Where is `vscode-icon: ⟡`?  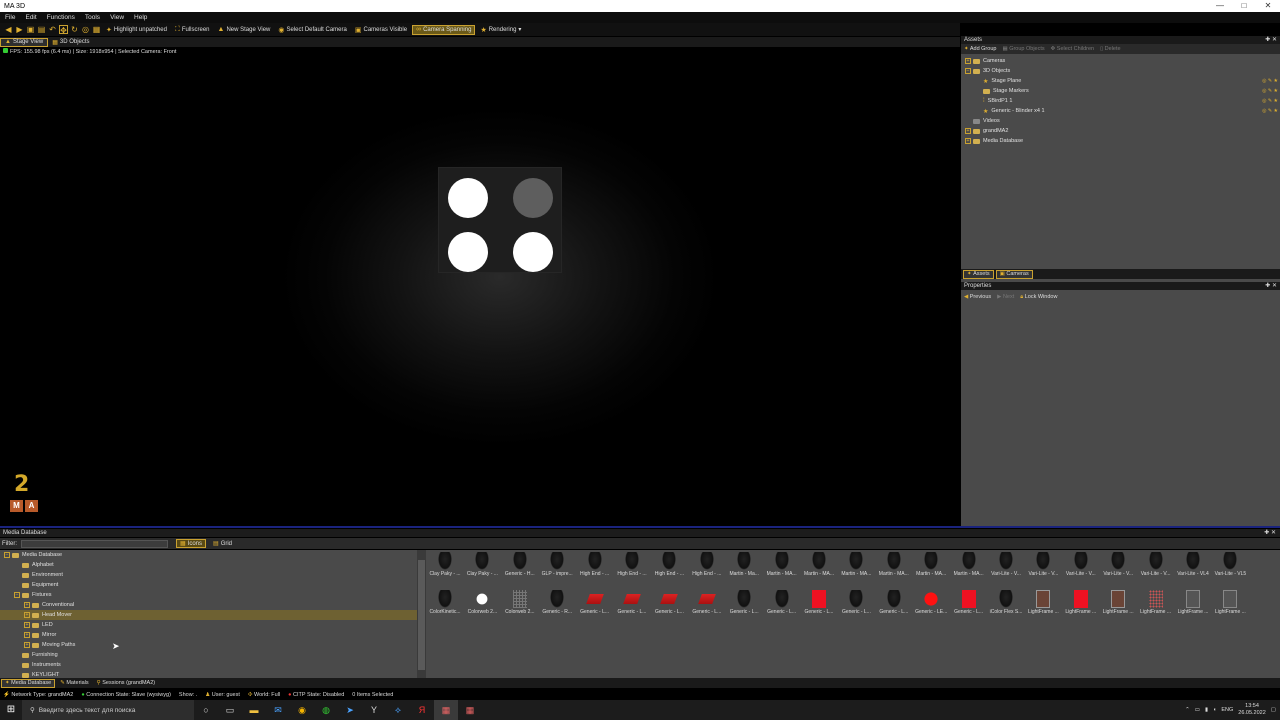
vscode-icon: ⟡ is located at coordinates (398, 710).